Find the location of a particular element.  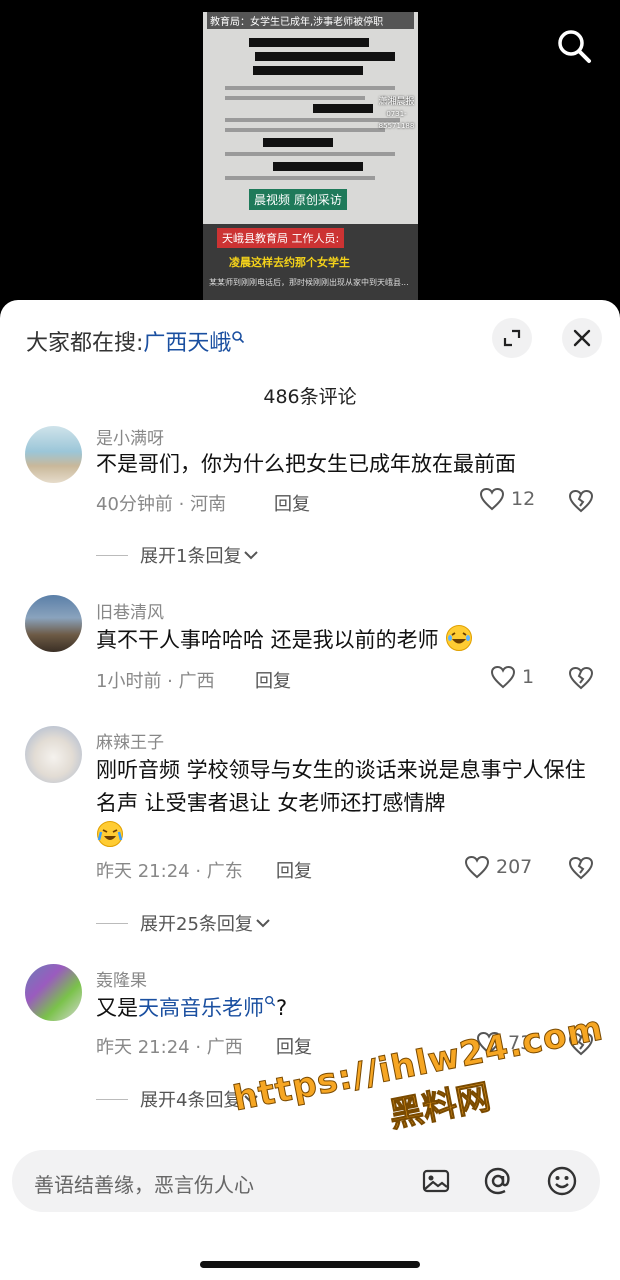

comment-input: 善语结善缘，恶言伤人心 is located at coordinates (306, 1181).